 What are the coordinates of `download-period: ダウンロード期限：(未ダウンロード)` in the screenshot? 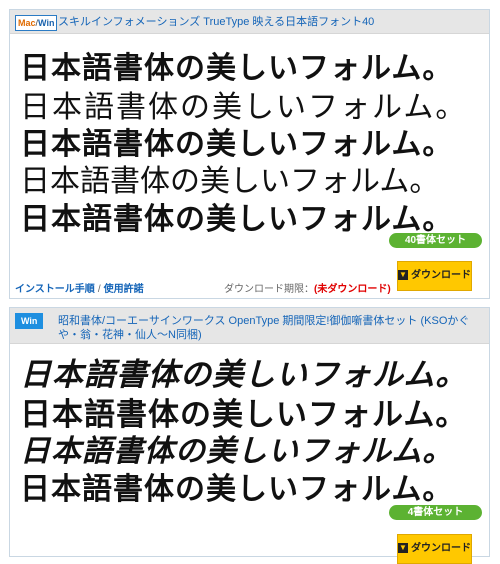 It's located at (307, 287).